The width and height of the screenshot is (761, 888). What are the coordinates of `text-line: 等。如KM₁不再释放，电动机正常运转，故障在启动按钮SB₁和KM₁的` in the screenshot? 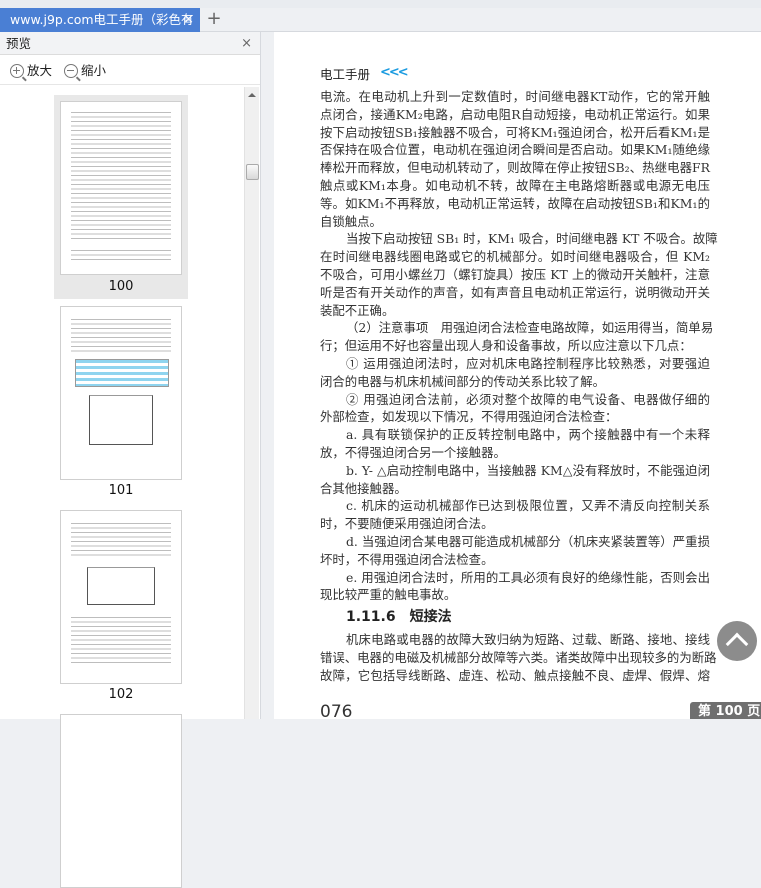 It's located at (515, 203).